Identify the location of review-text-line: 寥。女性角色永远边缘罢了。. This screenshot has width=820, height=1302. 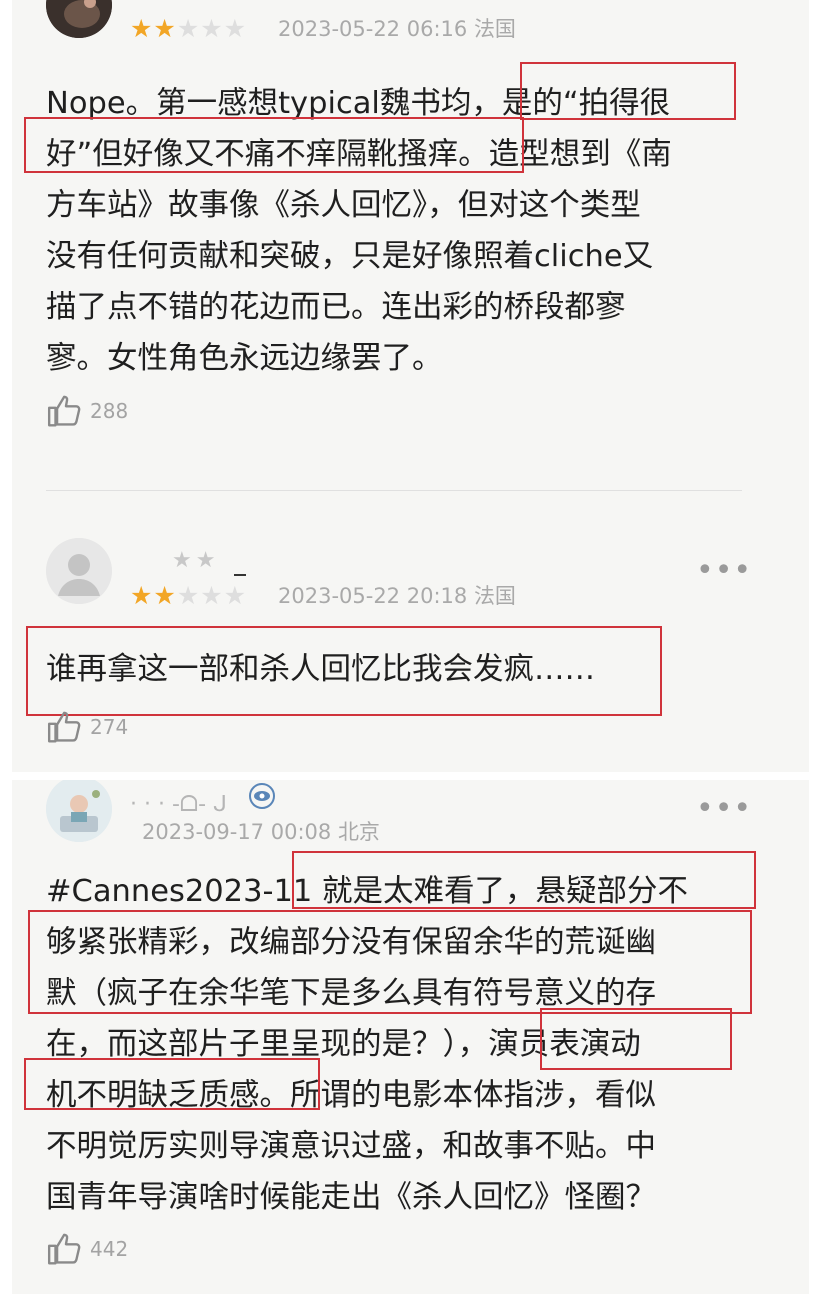
(244, 358).